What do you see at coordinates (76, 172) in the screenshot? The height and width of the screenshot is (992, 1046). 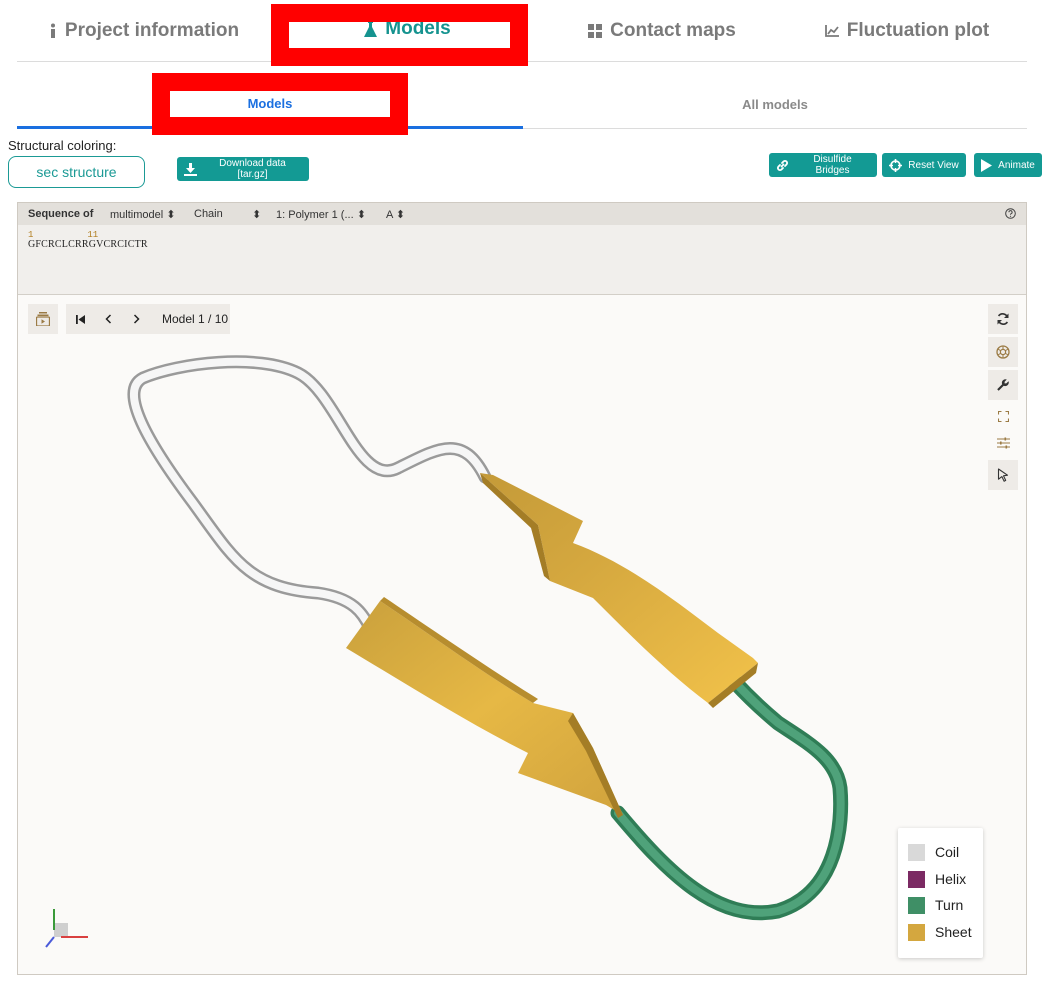 I see `sec-structure-button: sec structure` at bounding box center [76, 172].